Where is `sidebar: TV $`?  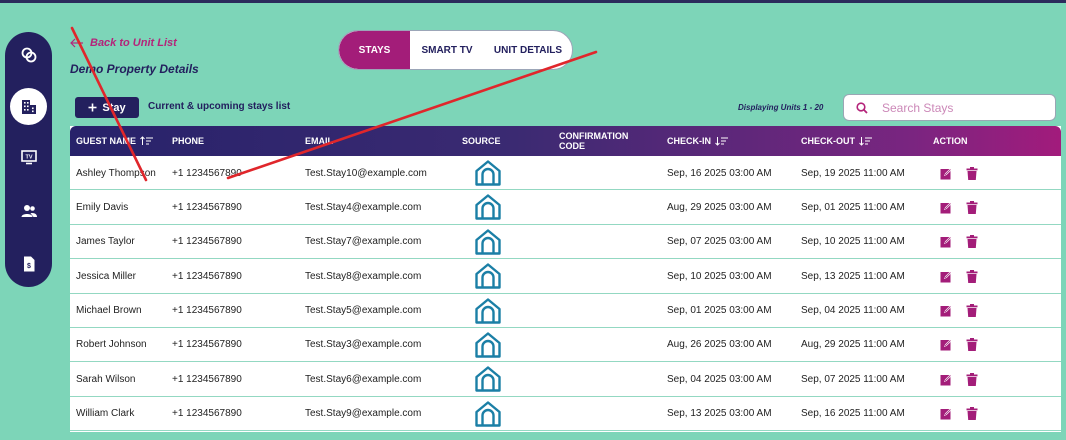 sidebar: TV $ is located at coordinates (28, 159).